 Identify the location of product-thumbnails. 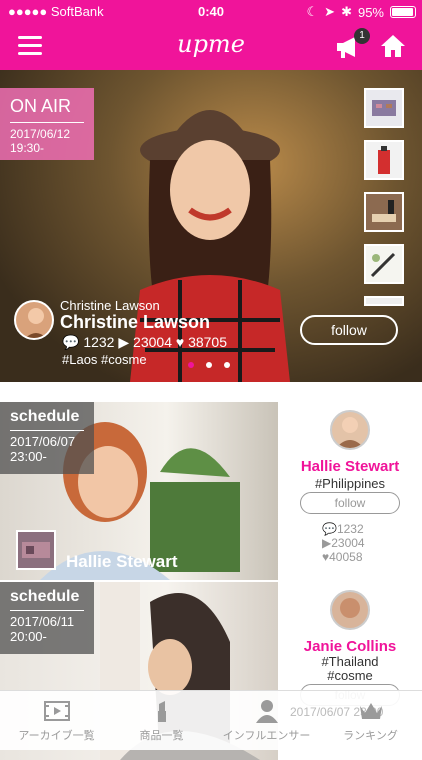
(384, 203).